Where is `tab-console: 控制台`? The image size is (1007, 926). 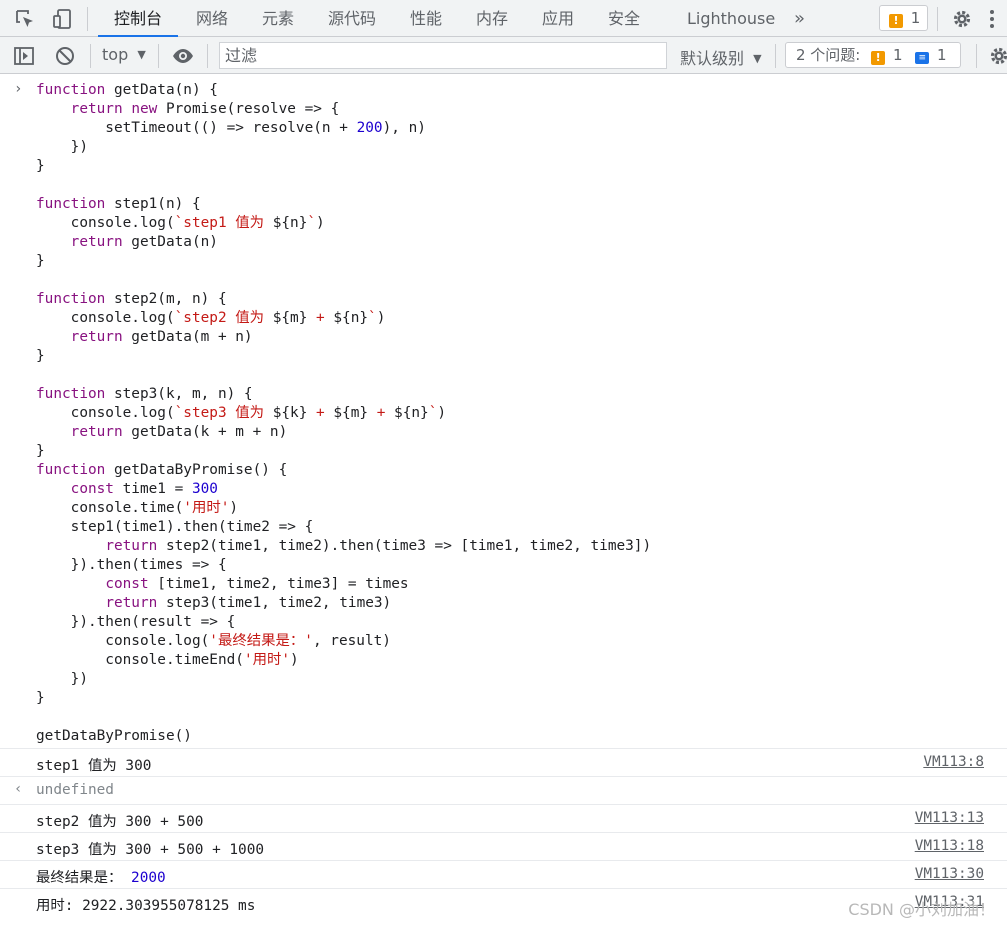 tab-console: 控制台 is located at coordinates (138, 18).